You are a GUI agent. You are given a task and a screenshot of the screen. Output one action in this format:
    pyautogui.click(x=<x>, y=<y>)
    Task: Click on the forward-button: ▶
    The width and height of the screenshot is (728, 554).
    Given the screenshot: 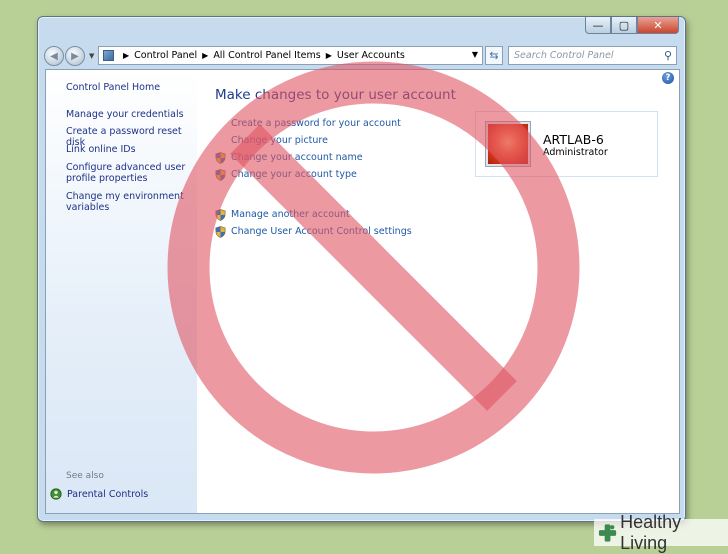 What is the action you would take?
    pyautogui.click(x=75, y=56)
    